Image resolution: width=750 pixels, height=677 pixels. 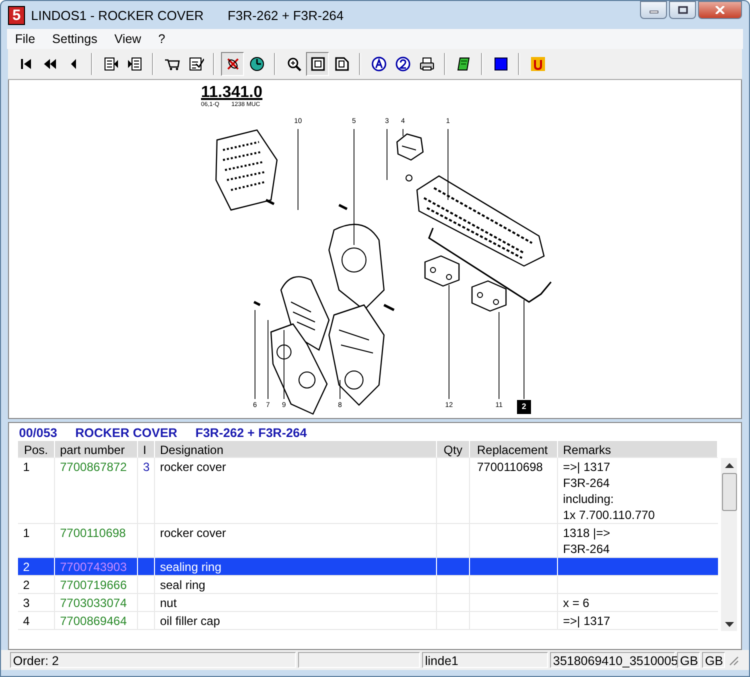 What do you see at coordinates (500, 64) in the screenshot?
I see `square-icon` at bounding box center [500, 64].